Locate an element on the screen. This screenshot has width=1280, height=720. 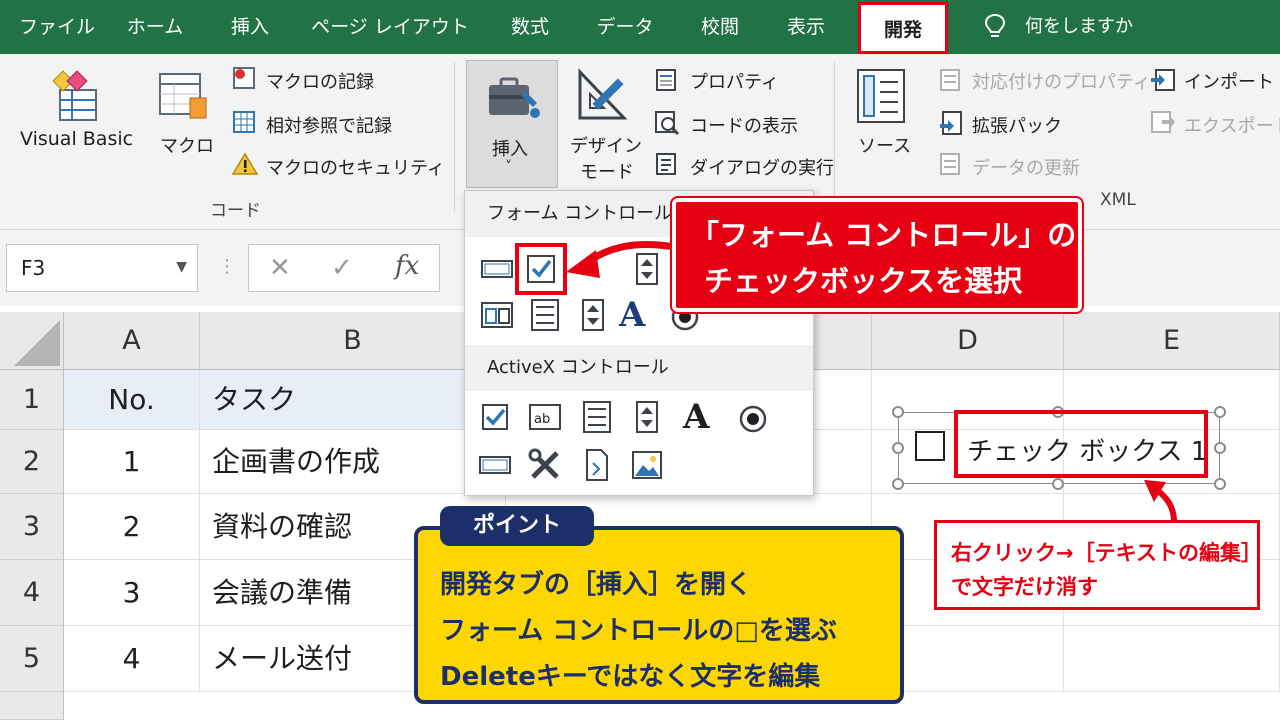
import-button: インポート is located at coordinates (1229, 81).